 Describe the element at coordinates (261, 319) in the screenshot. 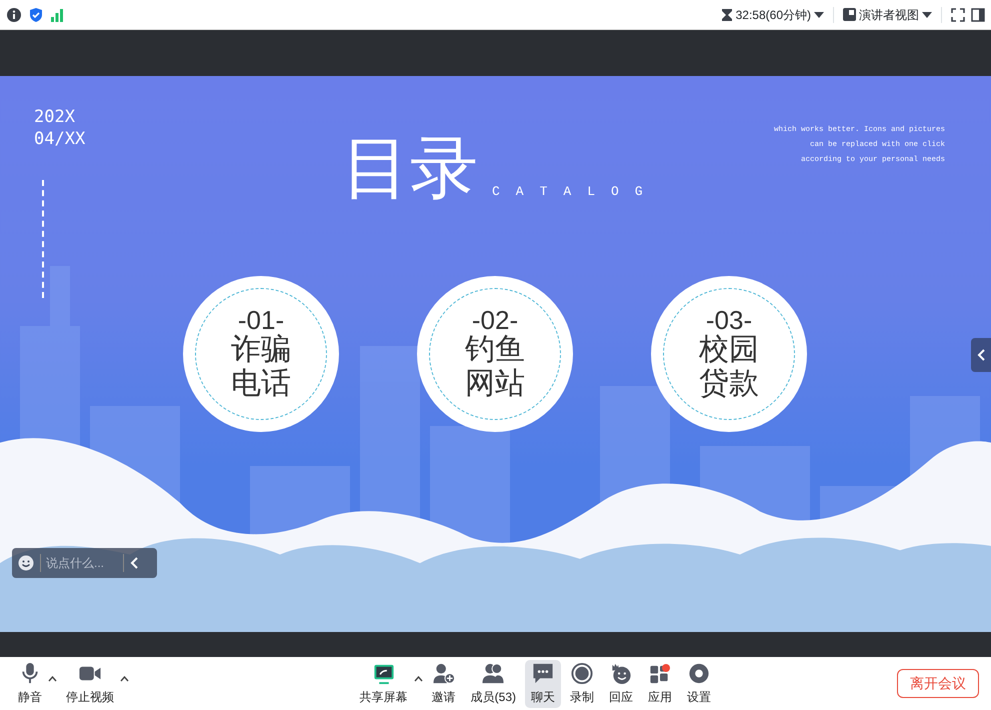

I see `topic-number: -01-` at that location.